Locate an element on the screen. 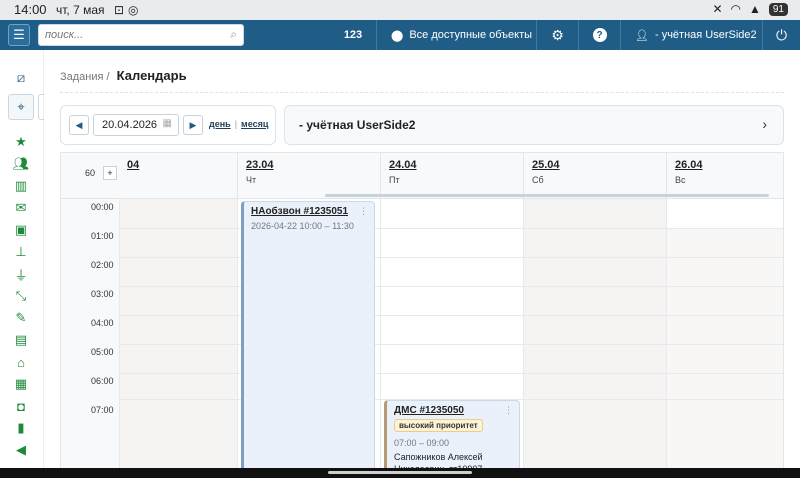 The width and height of the screenshot is (800, 478). sidebar-item-notes: ▮ is located at coordinates (21, 428).